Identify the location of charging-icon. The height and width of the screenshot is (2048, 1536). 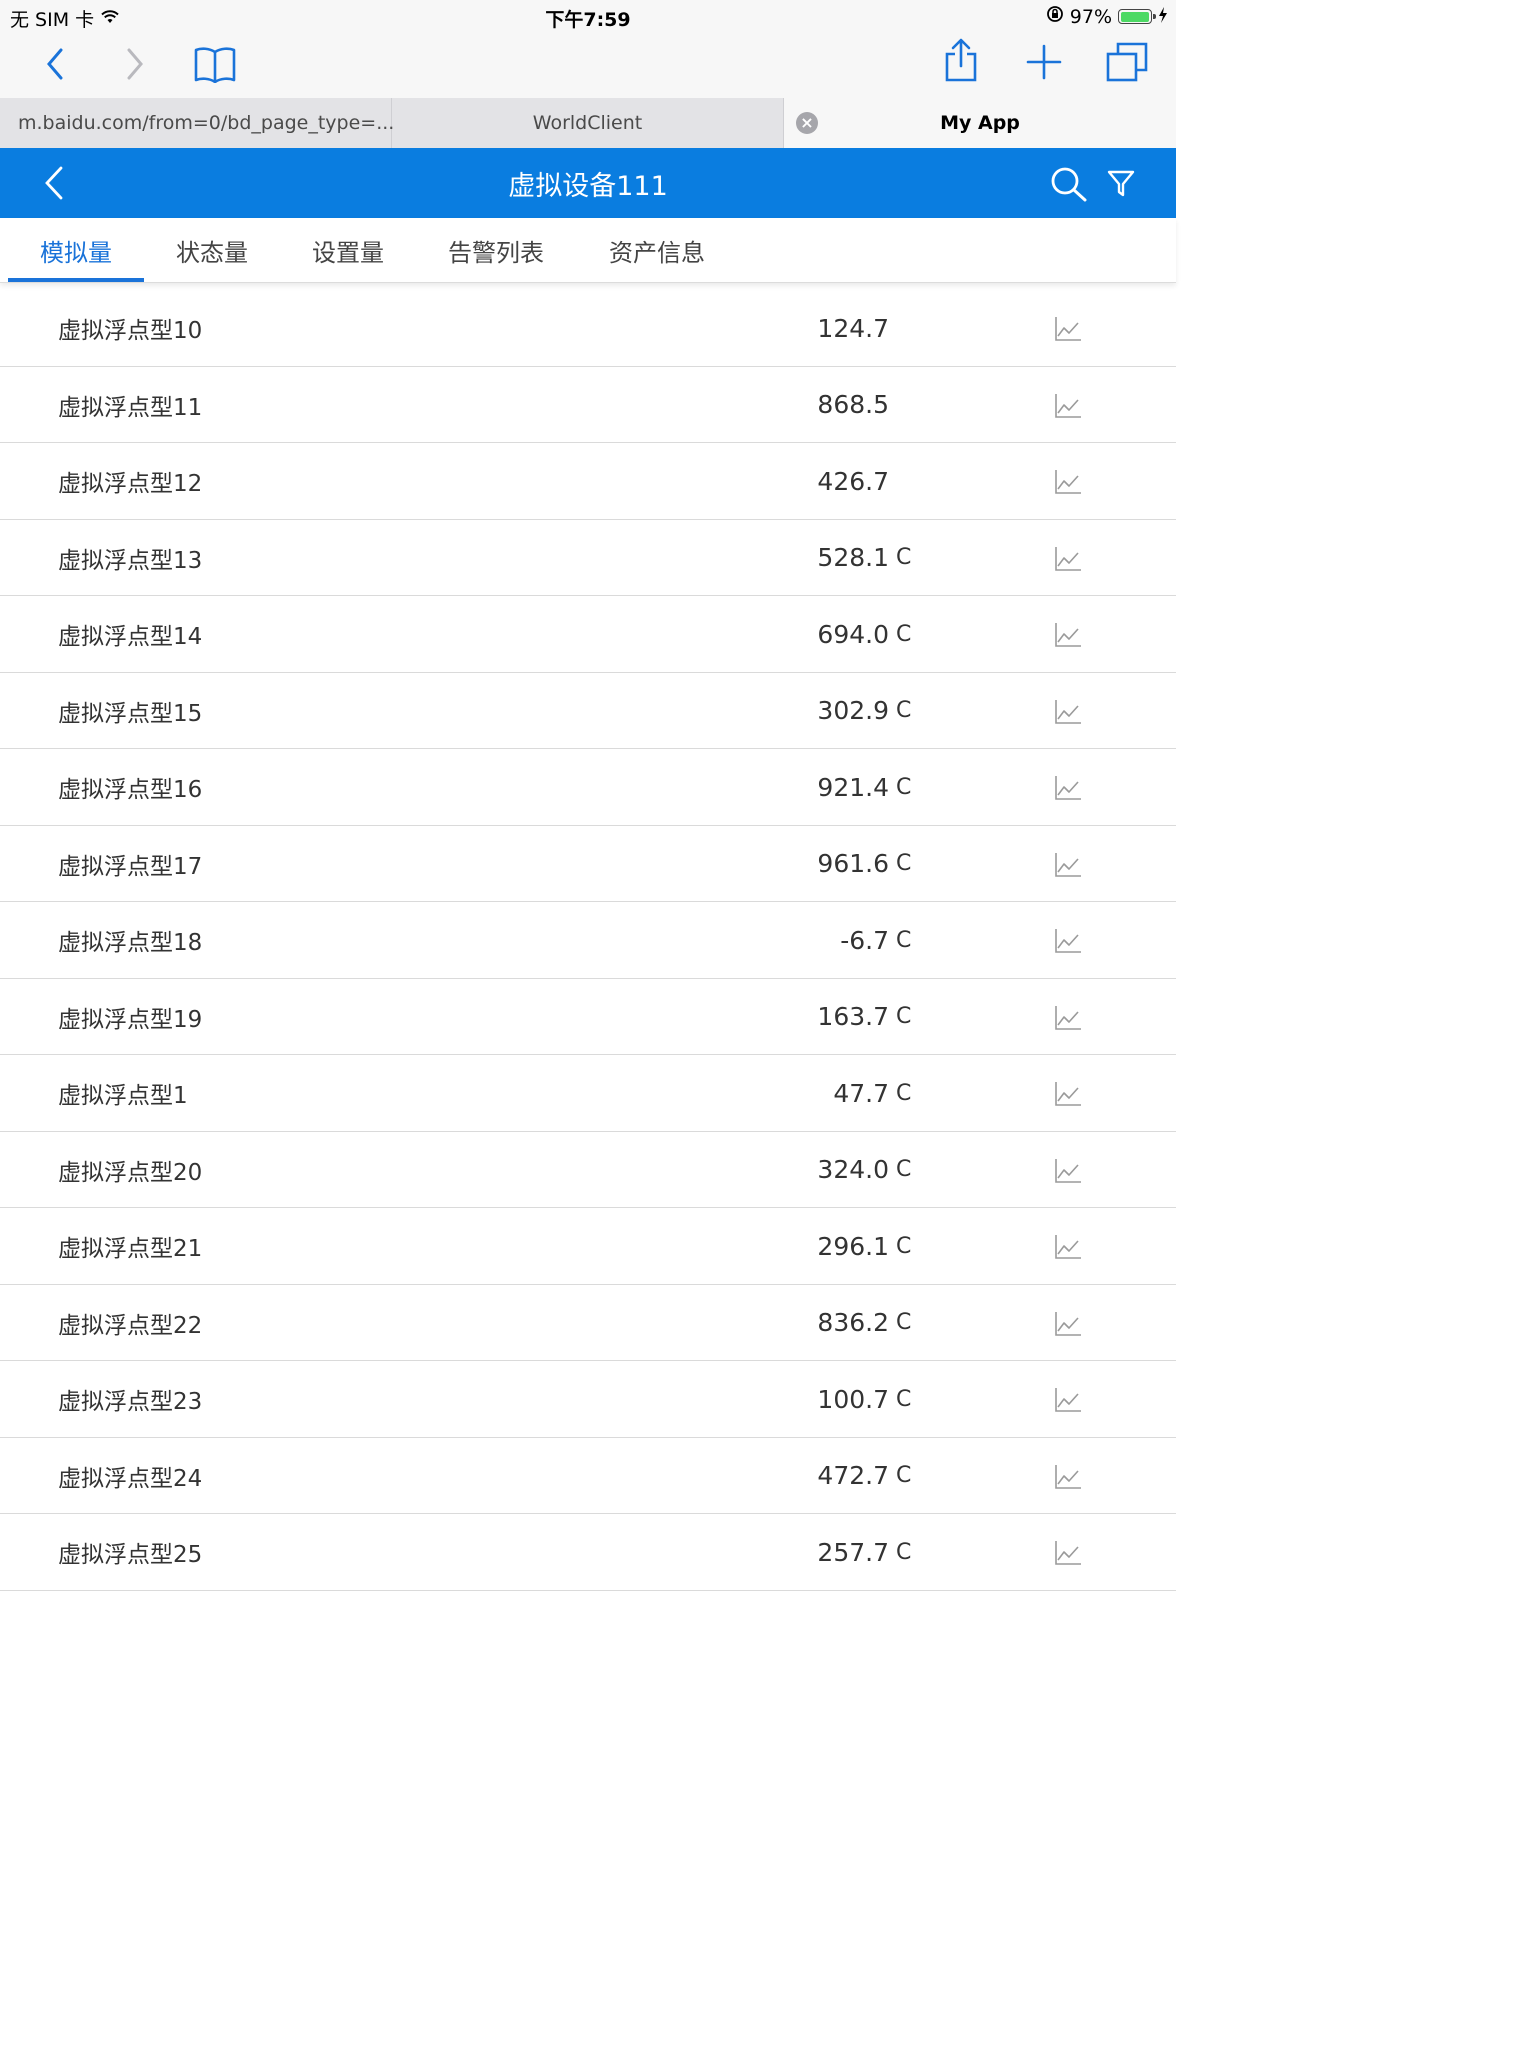
(1163, 17).